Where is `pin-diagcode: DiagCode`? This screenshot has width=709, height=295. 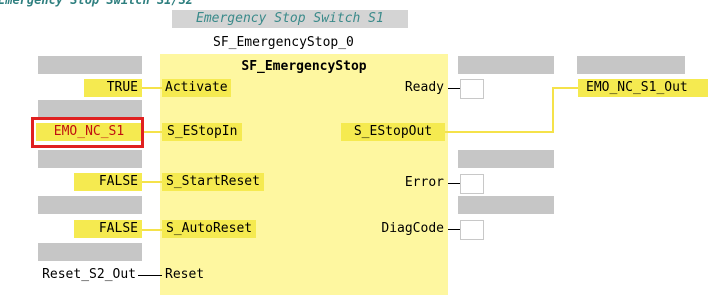
pin-diagcode: DiagCode is located at coordinates (412, 228).